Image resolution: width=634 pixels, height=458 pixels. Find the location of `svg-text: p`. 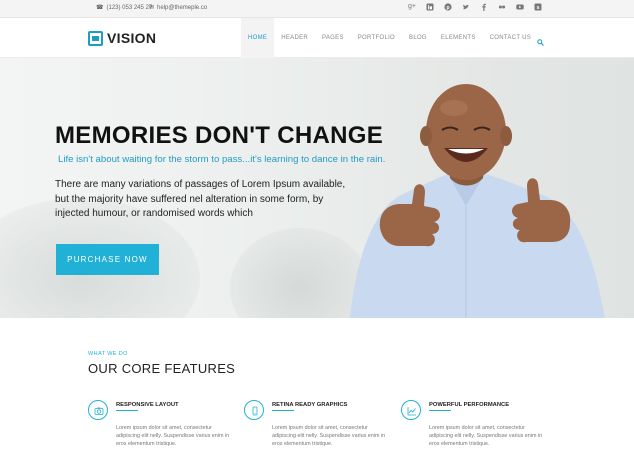

svg-text: p is located at coordinates (447, 8).